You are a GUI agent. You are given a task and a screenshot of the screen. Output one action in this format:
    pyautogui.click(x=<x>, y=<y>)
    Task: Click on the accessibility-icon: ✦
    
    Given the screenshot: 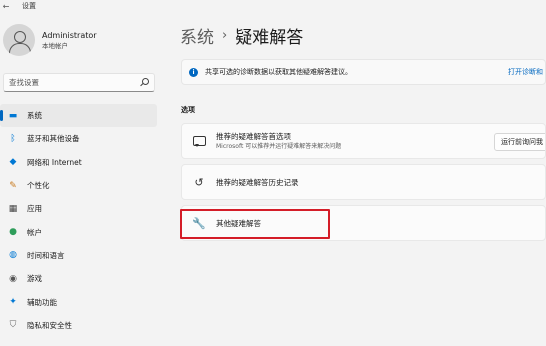 What is the action you would take?
    pyautogui.click(x=13, y=302)
    